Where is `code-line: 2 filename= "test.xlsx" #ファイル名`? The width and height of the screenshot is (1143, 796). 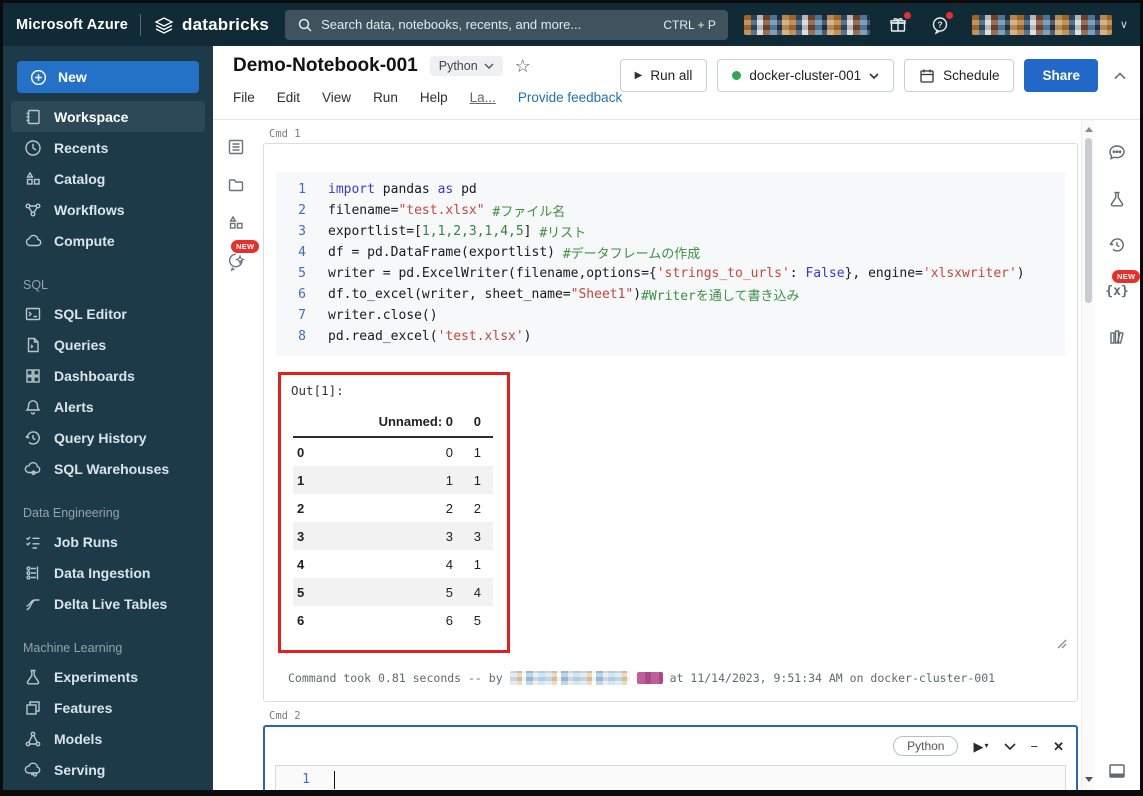
code-line: 2 filename= "test.xlsx" #ファイル名 is located at coordinates (670, 210).